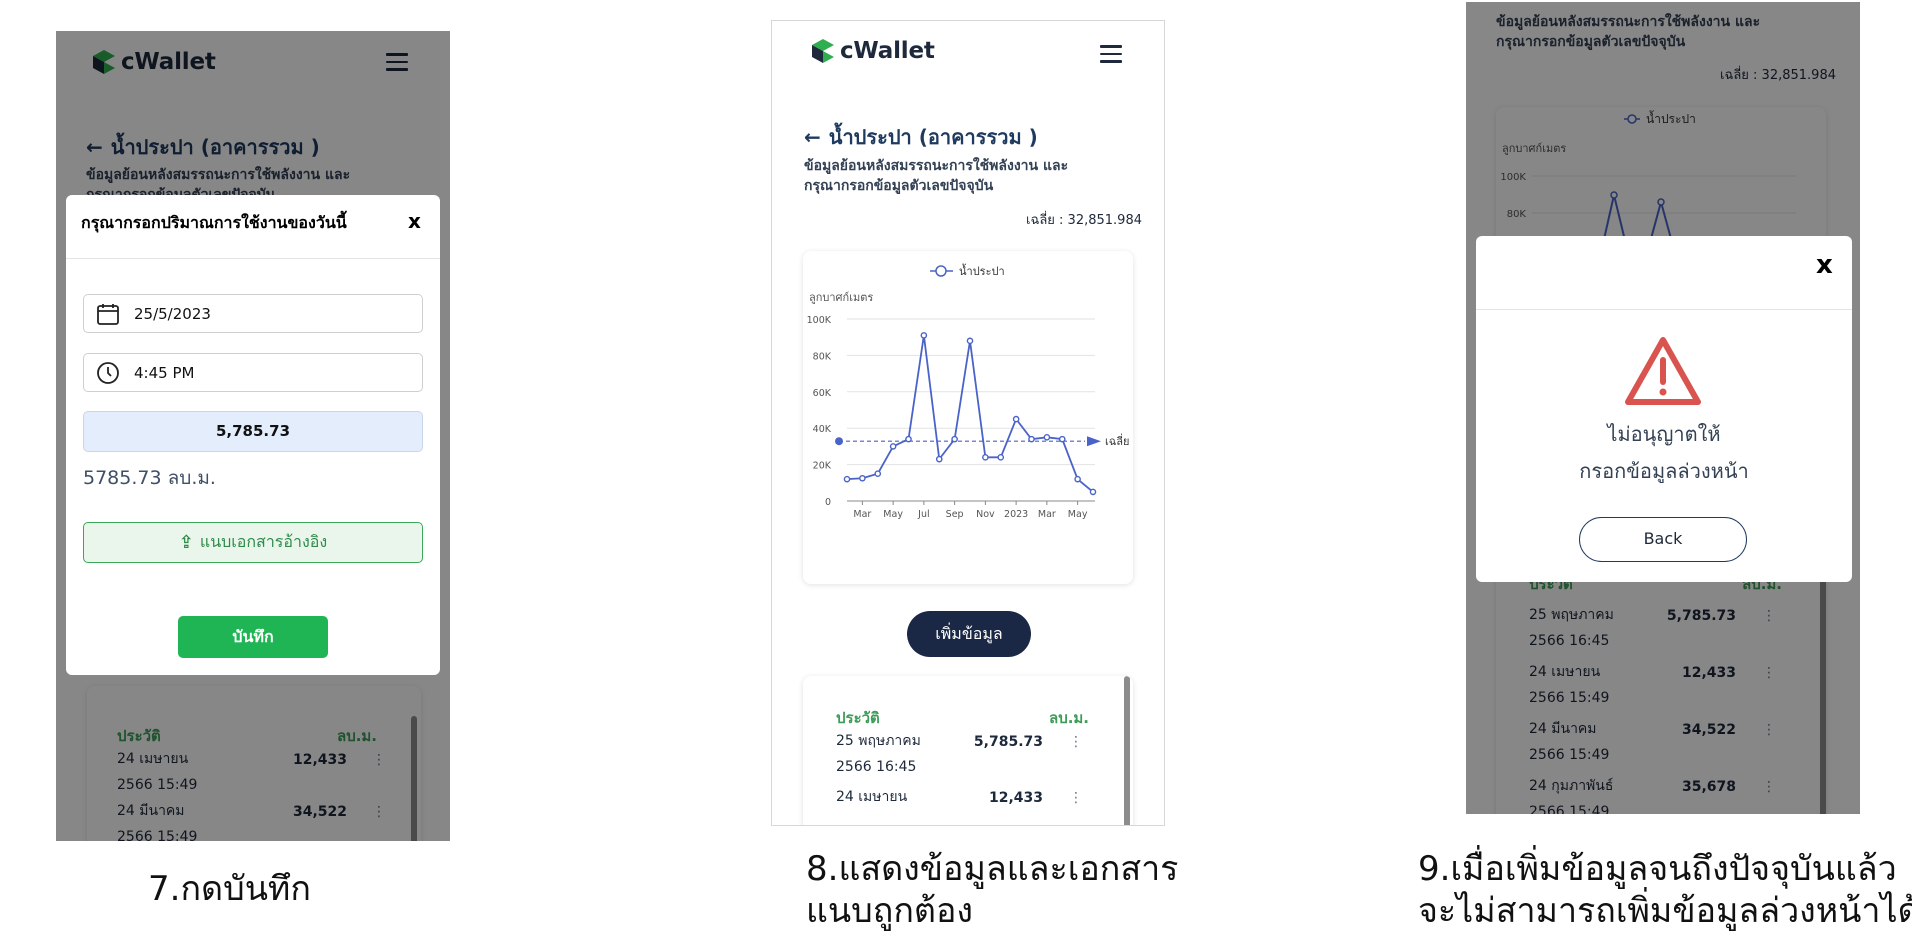  Describe the element at coordinates (899, 186) in the screenshot. I see `page-subtitle-line2: กรุณากรอกข้อมูลตัวเลขปัจจุบัน` at that location.